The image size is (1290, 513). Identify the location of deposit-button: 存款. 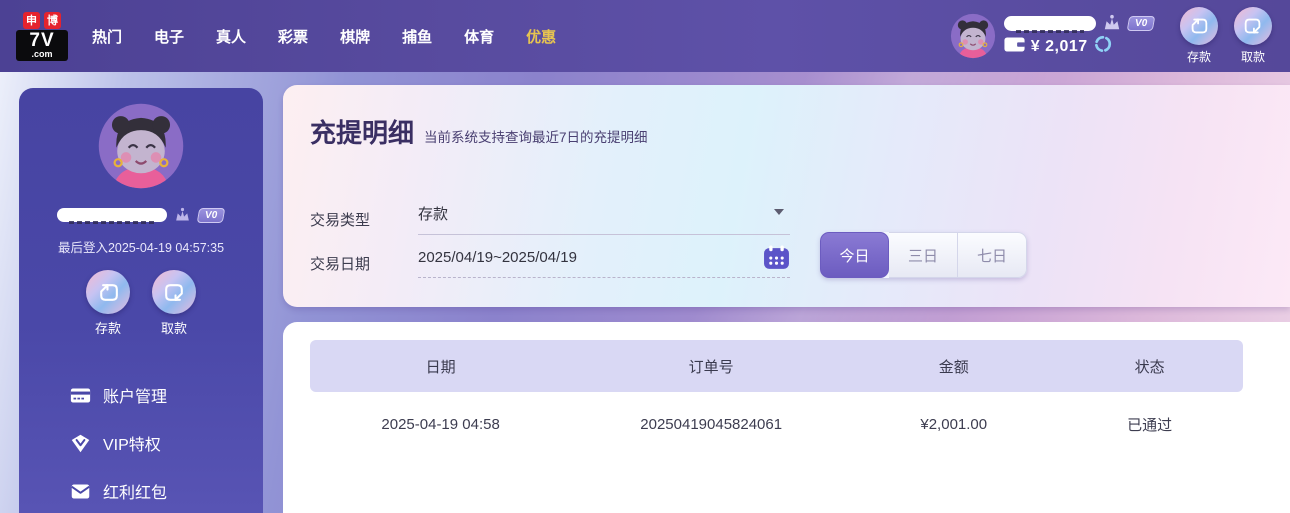
(1199, 36).